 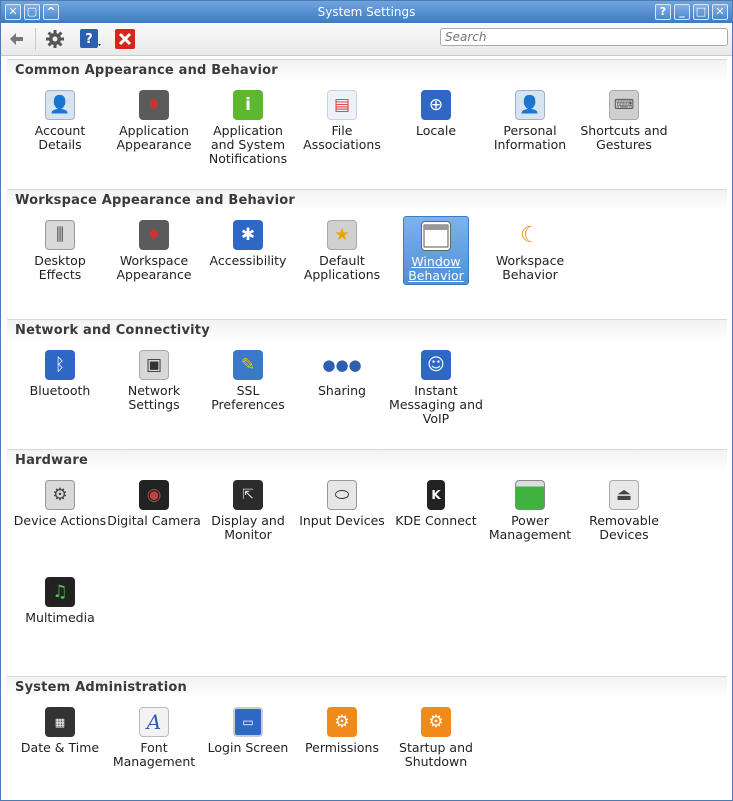 I want to click on gear-icon, so click(x=55, y=39).